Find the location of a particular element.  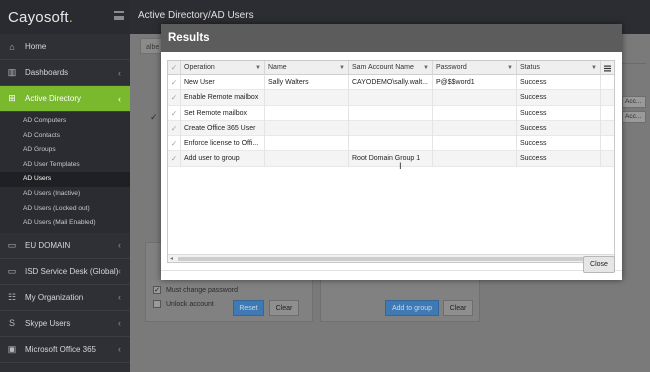

sidebar-item-label: Home is located at coordinates (36, 46).